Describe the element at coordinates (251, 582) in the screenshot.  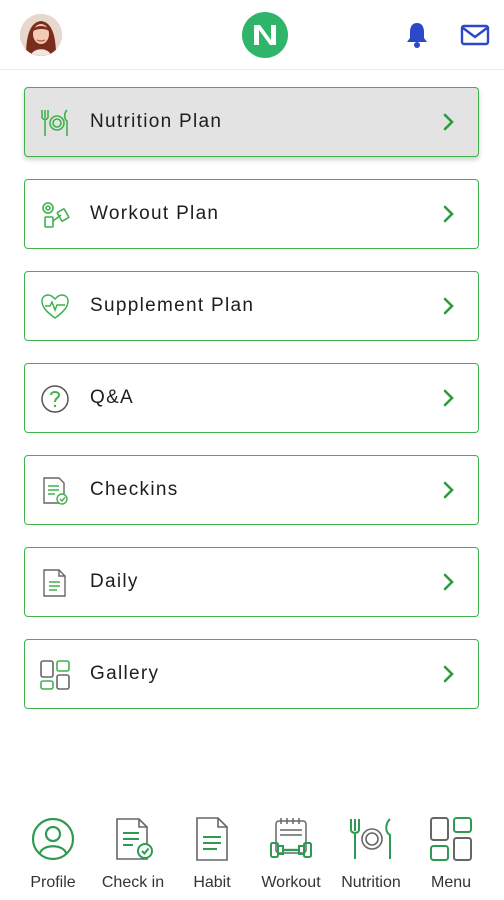
I see `menu-item-daily: Daily` at that location.